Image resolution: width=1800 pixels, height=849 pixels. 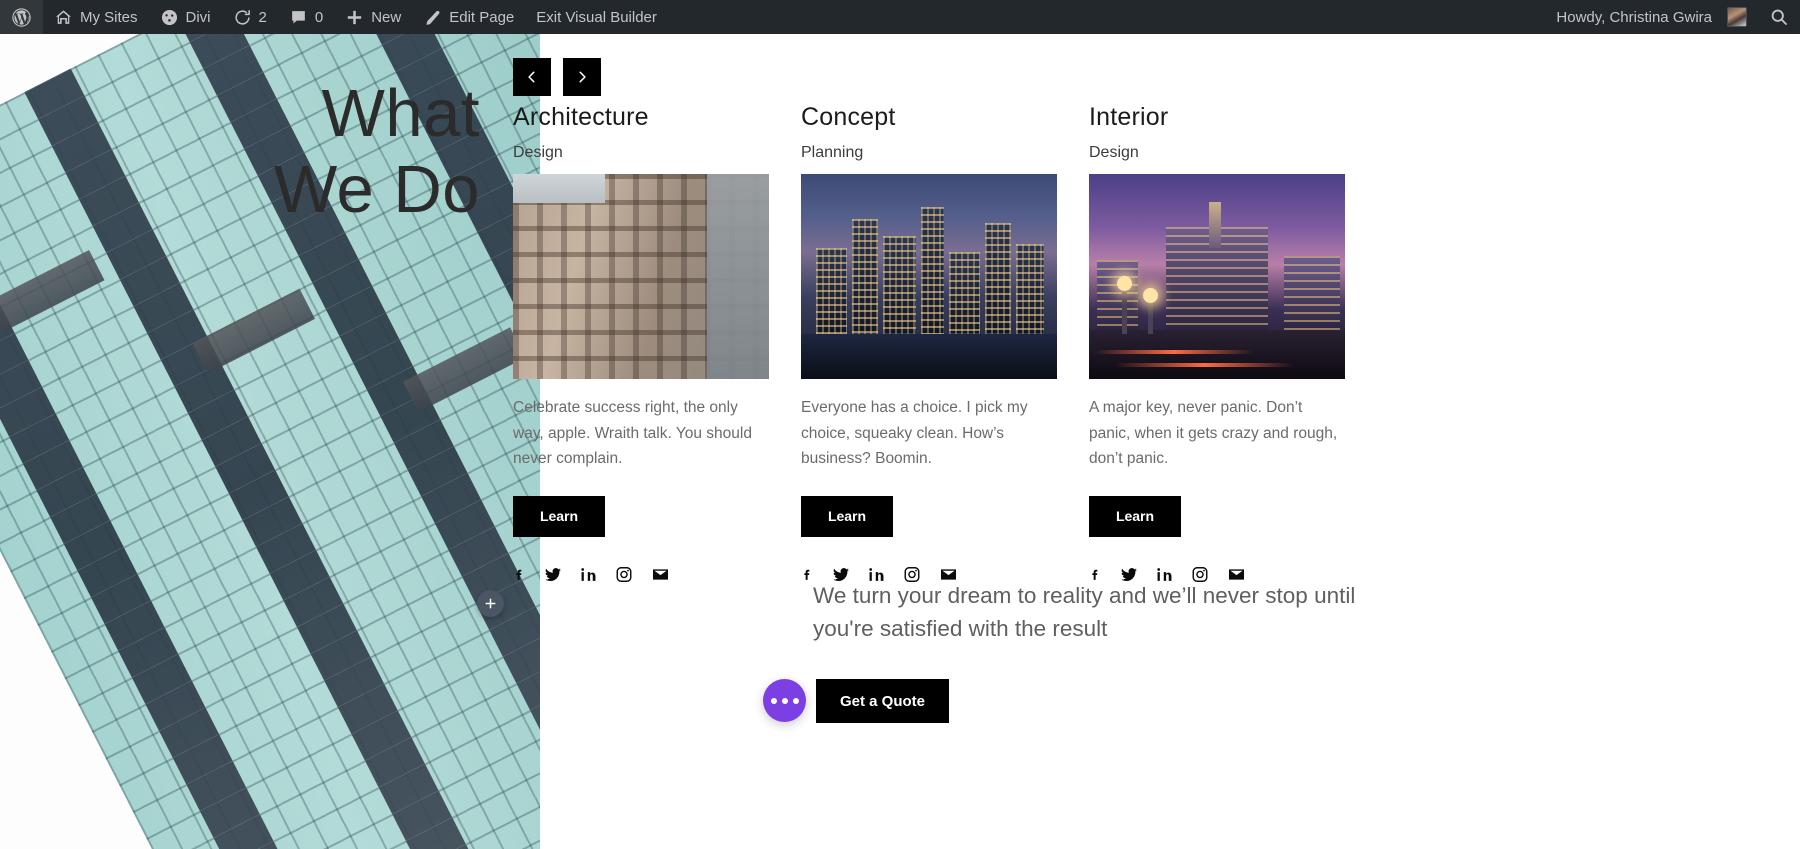 I want to click on admin-bar-item-updates: 2, so click(x=250, y=17).